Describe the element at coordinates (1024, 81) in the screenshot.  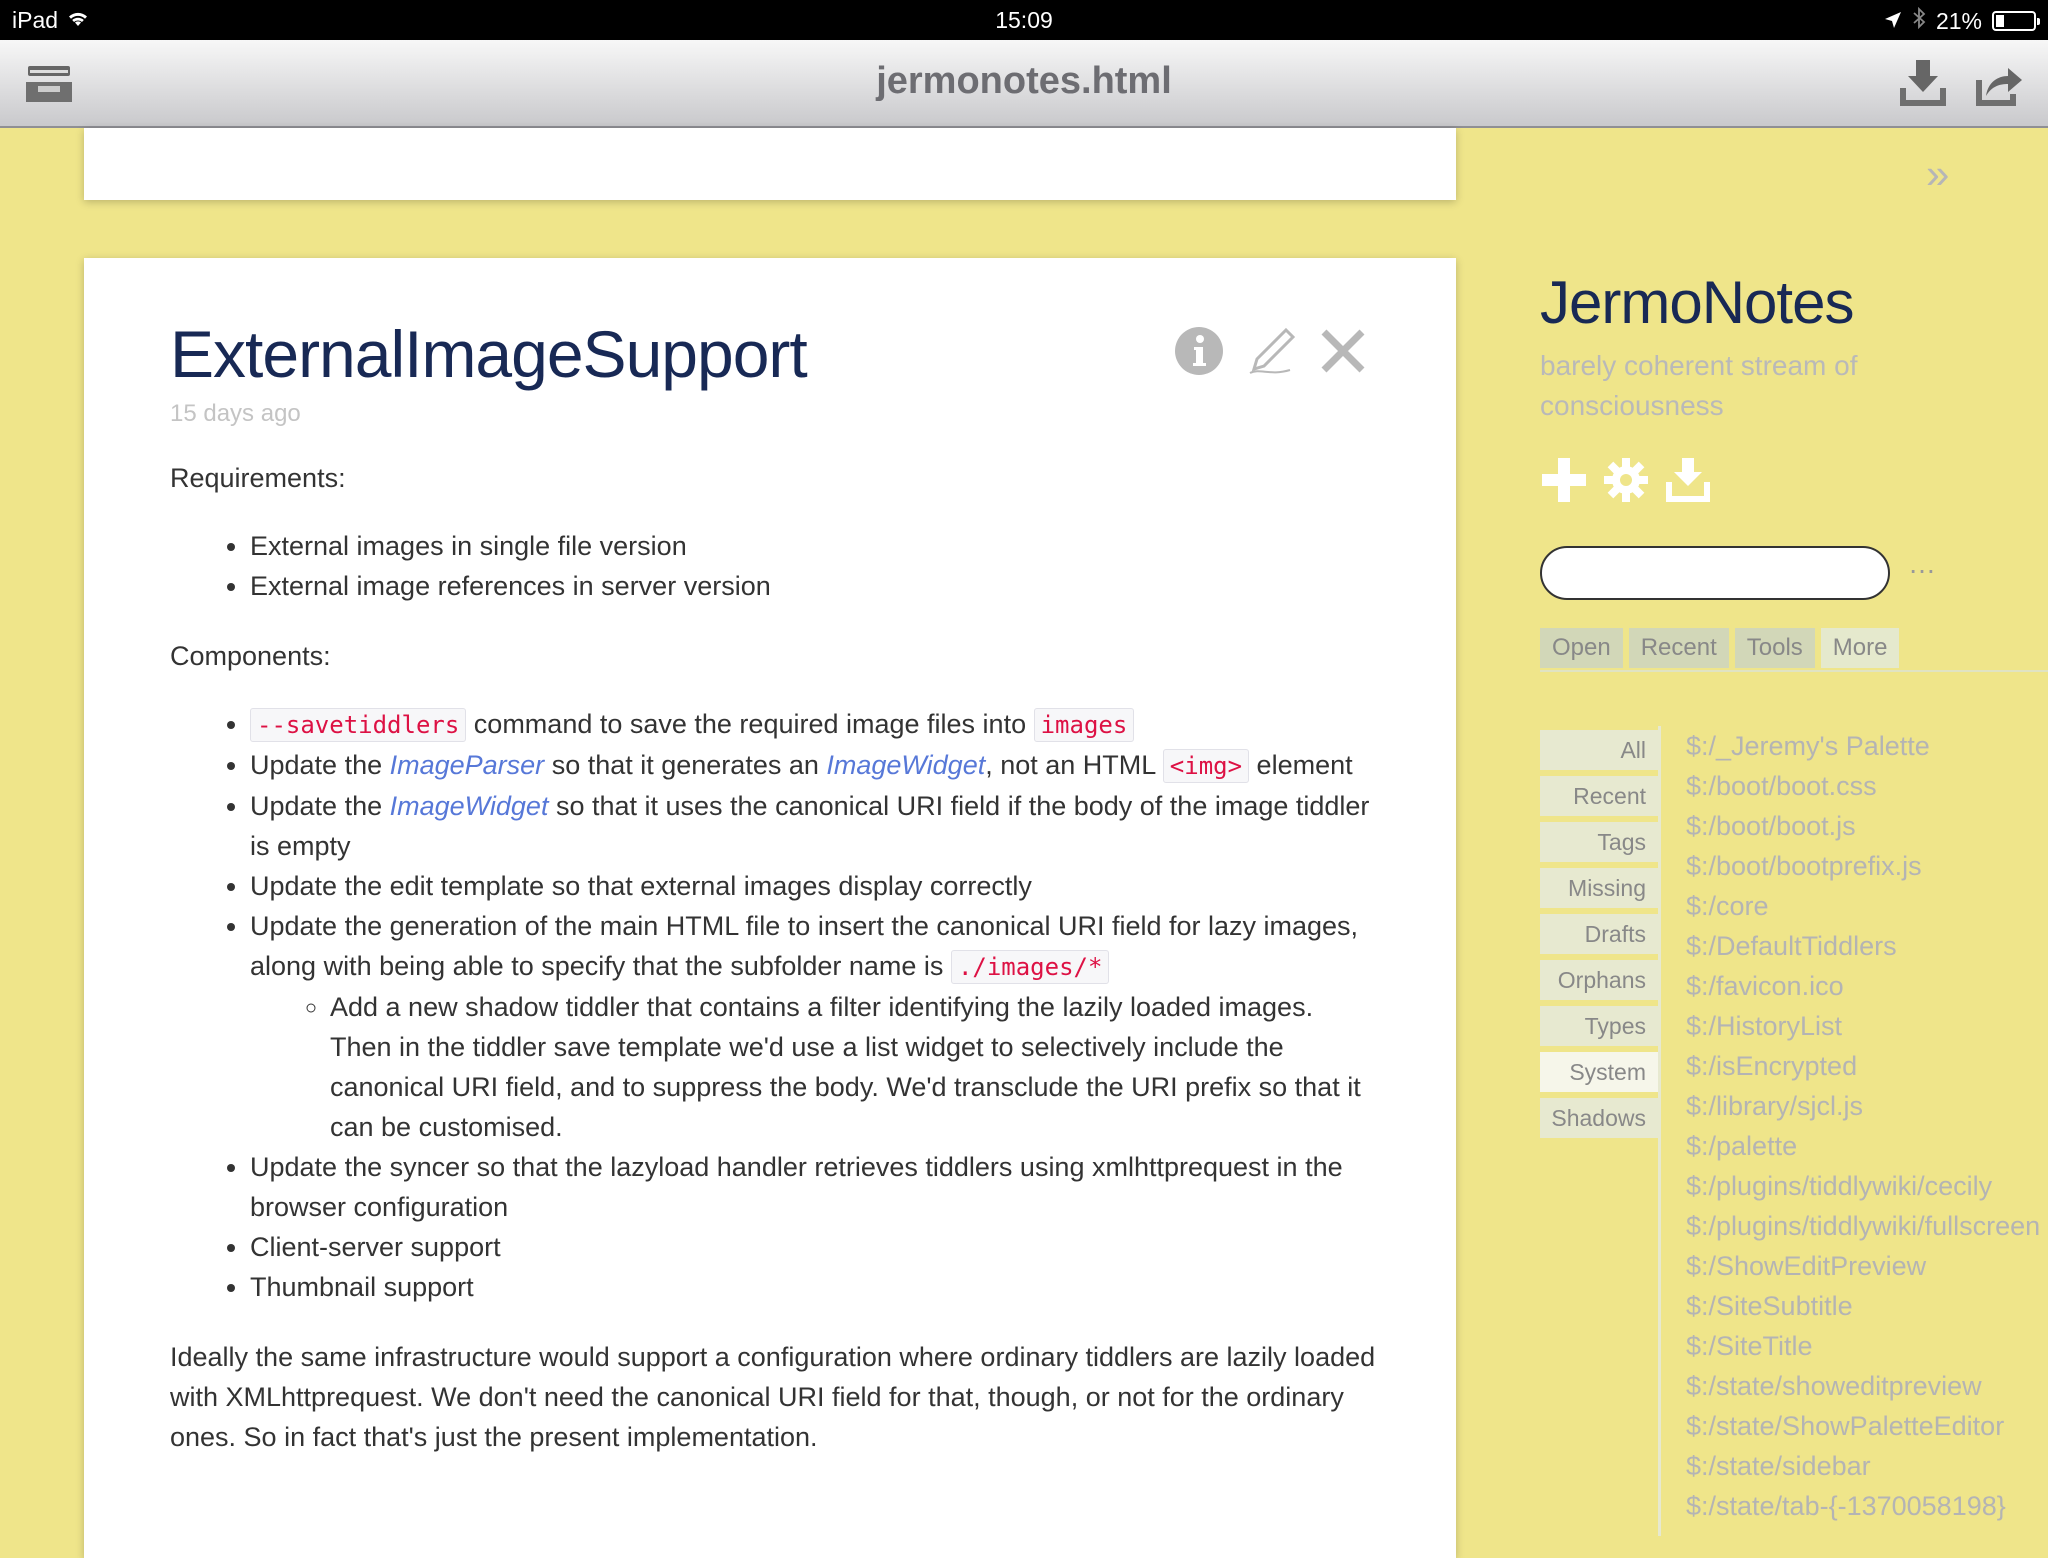
I see `document-title: jermonotes.html` at that location.